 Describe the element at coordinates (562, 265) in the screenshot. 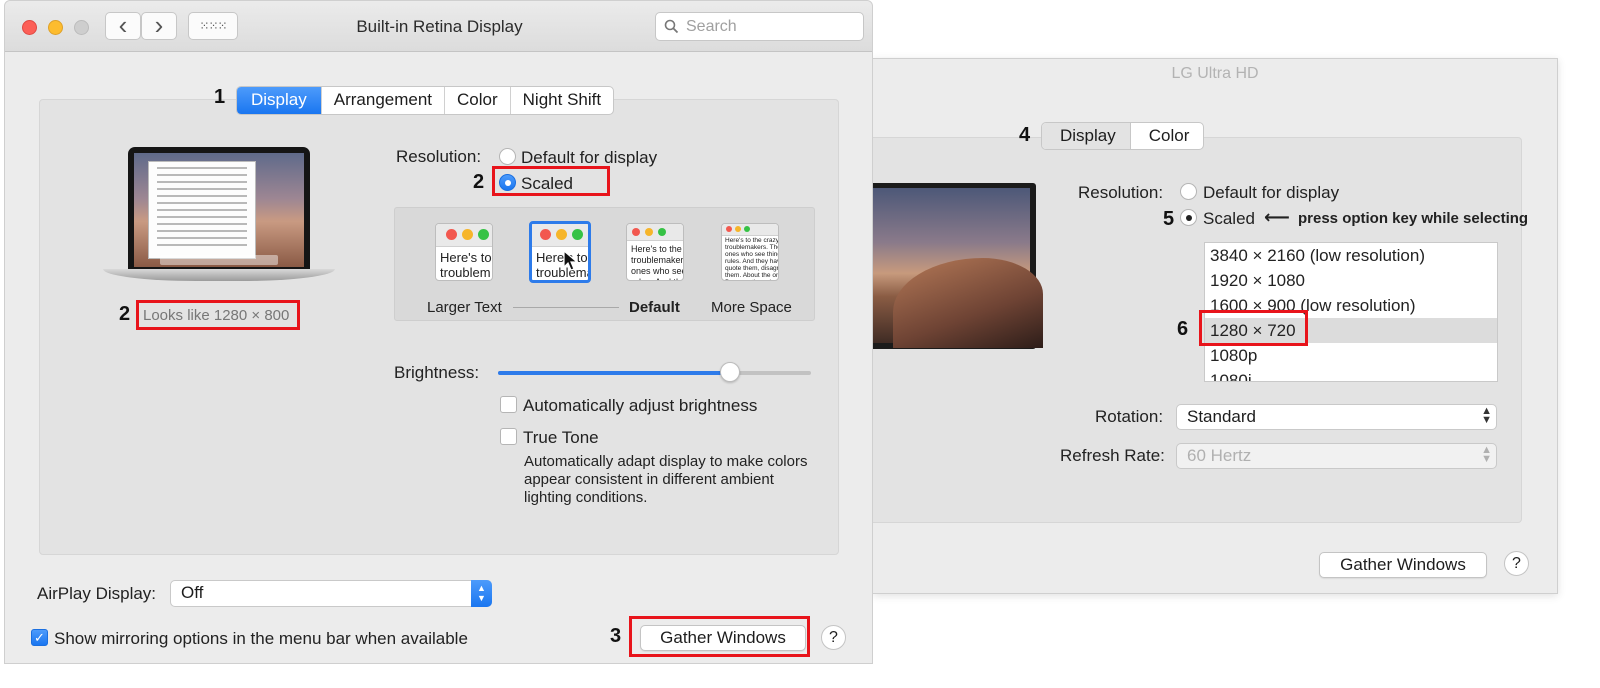

I see `preview-text: Here's to th troublemak ones who s` at that location.